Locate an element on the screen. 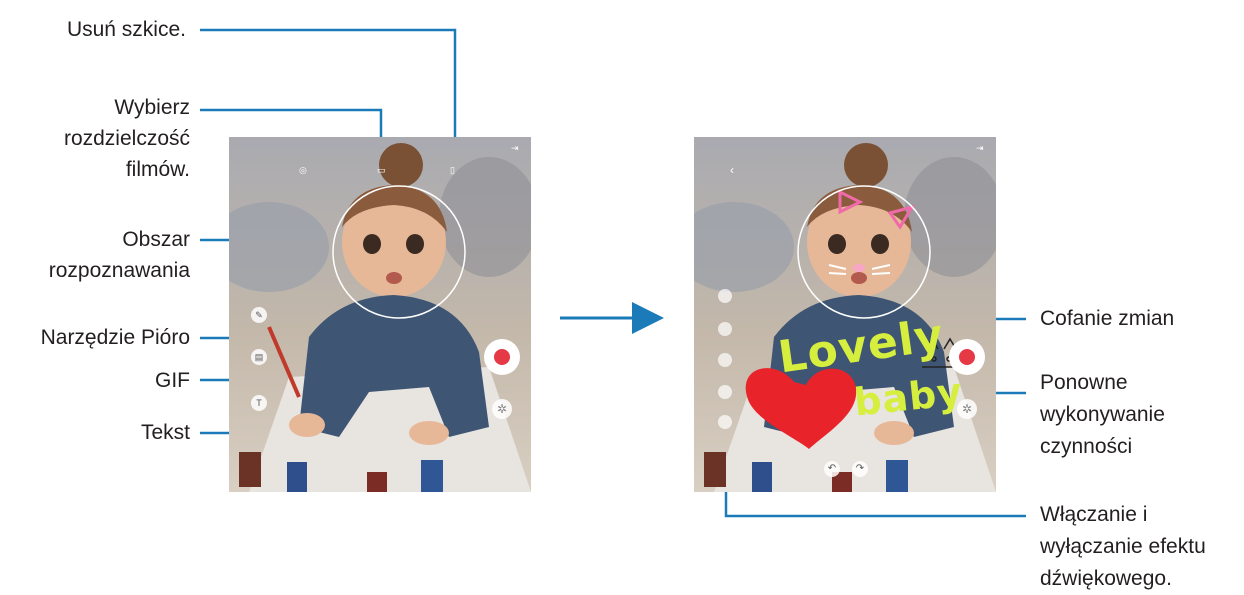  color-icon is located at coordinates (725, 392).